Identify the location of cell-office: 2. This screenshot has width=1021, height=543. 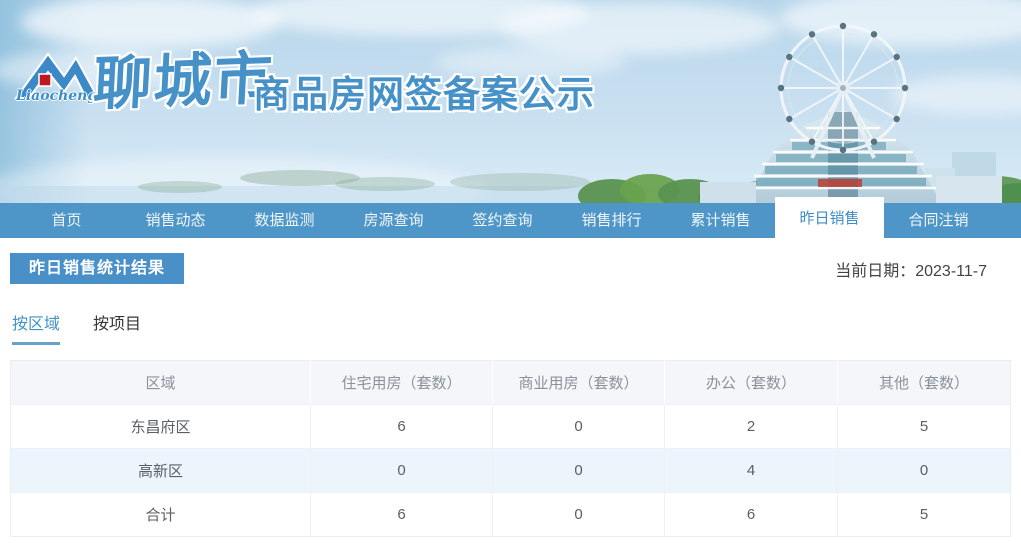
(751, 426).